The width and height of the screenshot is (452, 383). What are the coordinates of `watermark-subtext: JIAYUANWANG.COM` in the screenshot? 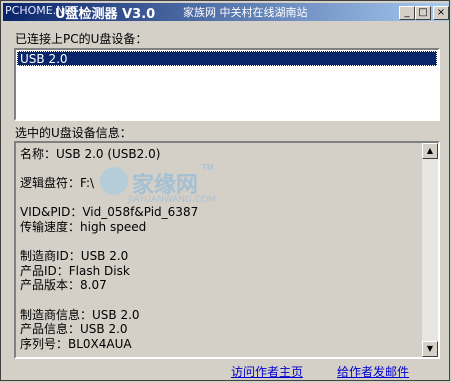 It's located at (172, 200).